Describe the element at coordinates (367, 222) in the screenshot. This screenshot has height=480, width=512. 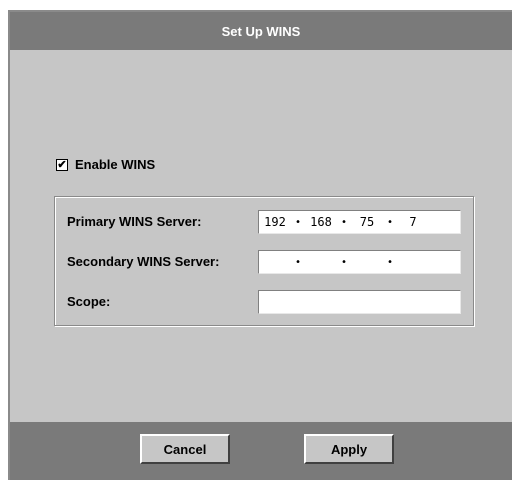
I see `ip-octet: 75` at that location.